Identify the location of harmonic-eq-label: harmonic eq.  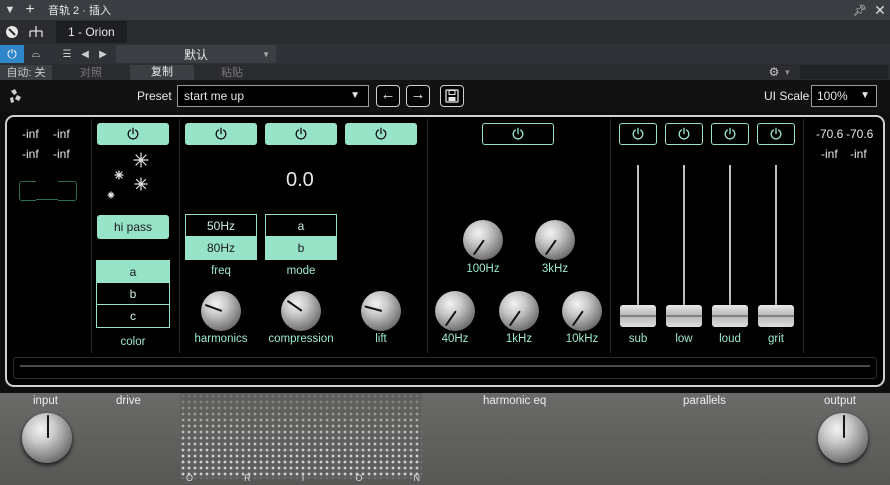
(515, 401).